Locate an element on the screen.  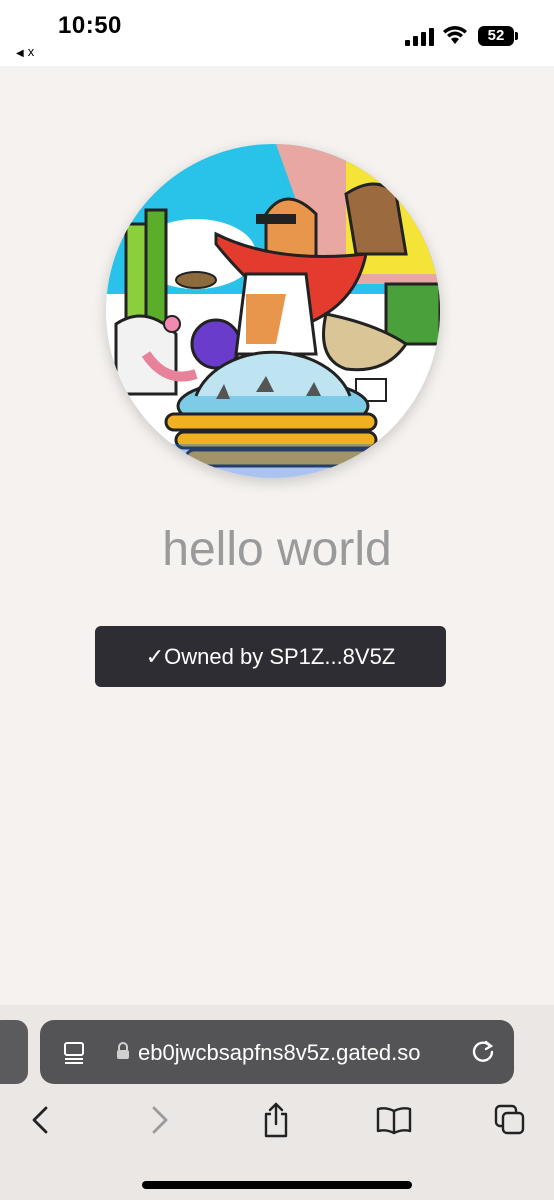
tabs-icon is located at coordinates (510, 1120).